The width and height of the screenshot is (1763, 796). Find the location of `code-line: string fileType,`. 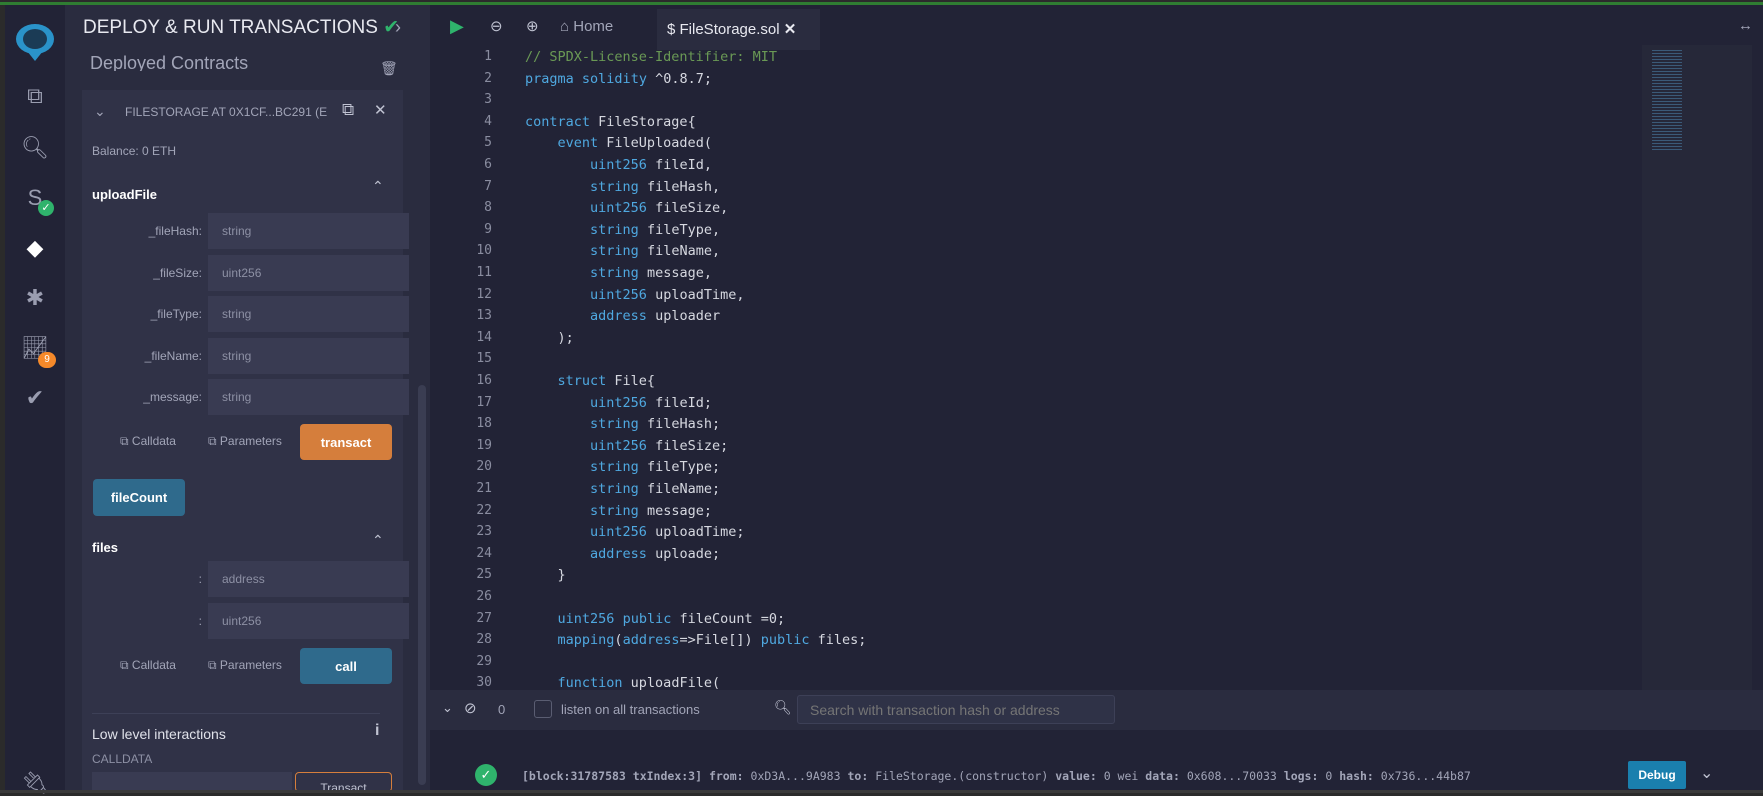

code-line: string fileType, is located at coordinates (622, 230).